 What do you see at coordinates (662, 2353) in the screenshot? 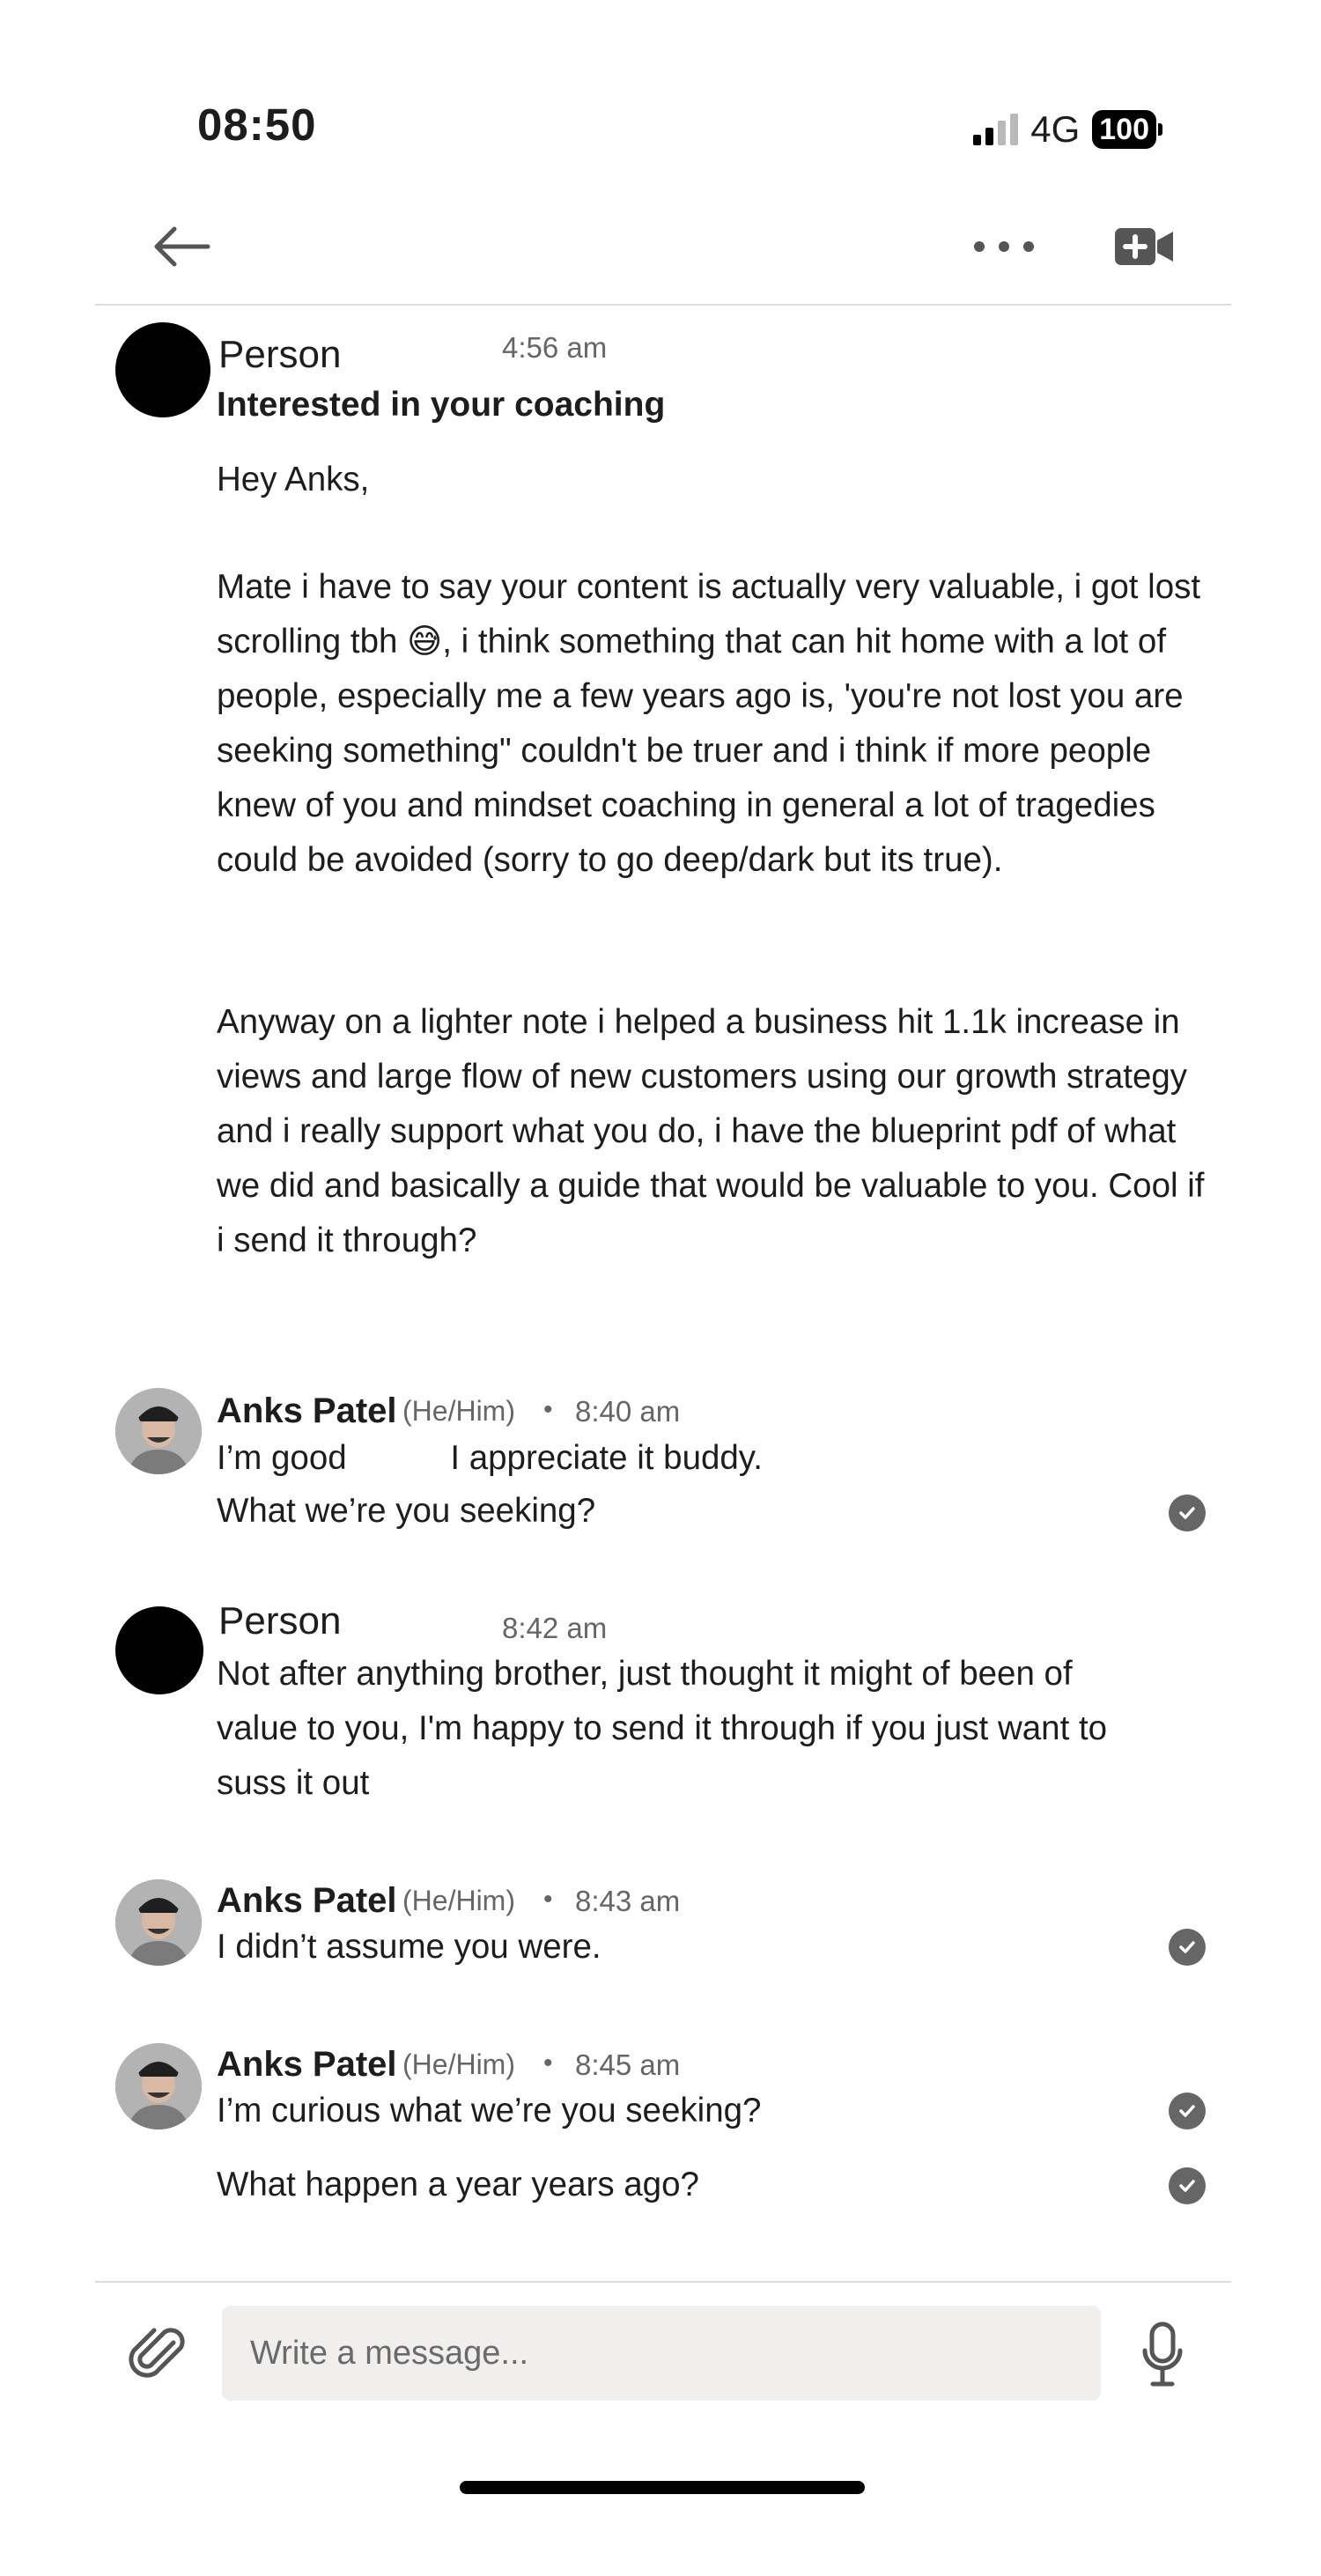
I see `message-input` at bounding box center [662, 2353].